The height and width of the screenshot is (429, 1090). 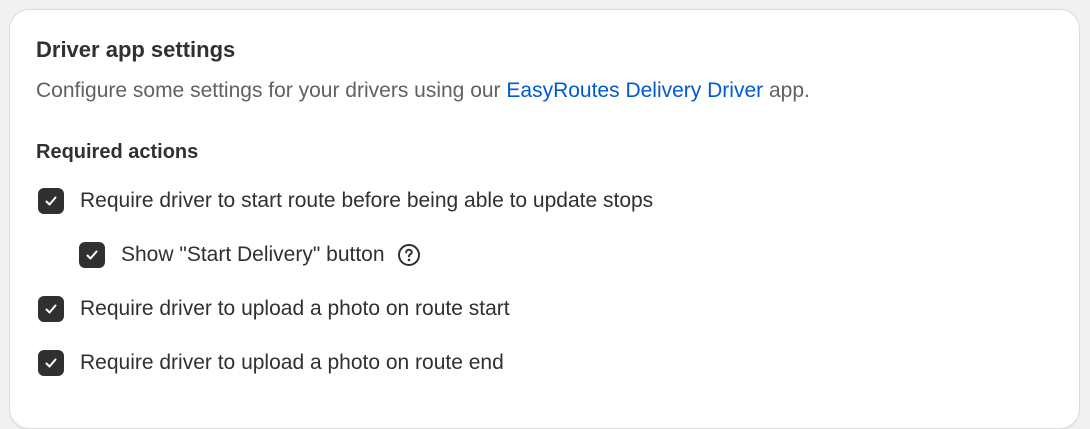 I want to click on card-title: Driver app settings, so click(x=136, y=49).